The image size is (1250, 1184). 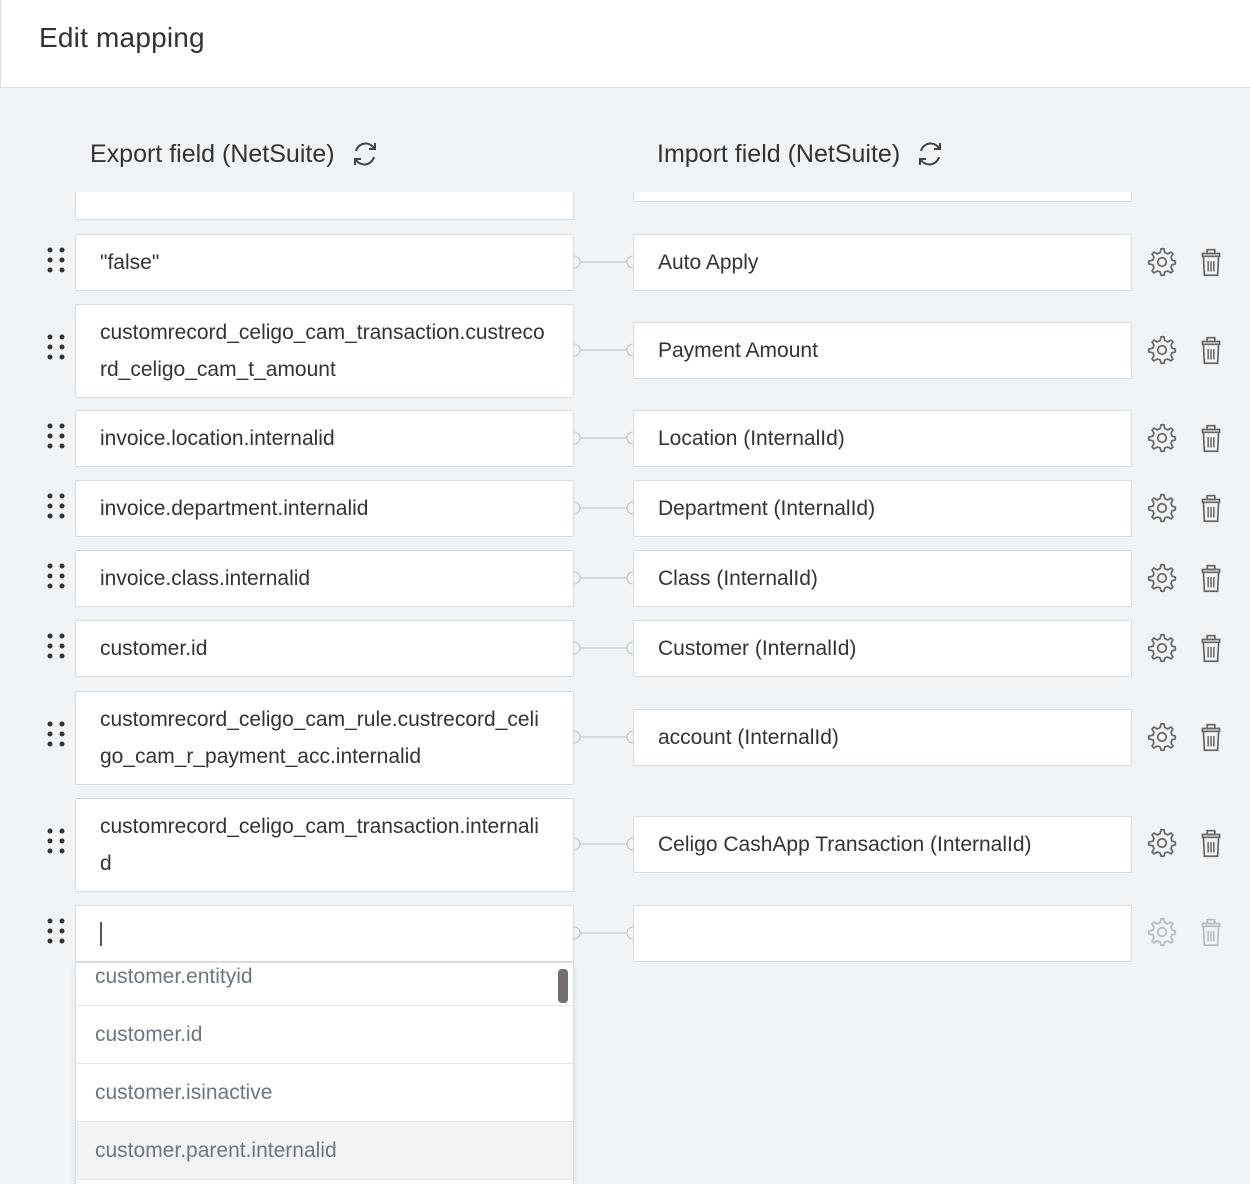 What do you see at coordinates (324, 984) in the screenshot?
I see `dropdown-option: customer.entityid` at bounding box center [324, 984].